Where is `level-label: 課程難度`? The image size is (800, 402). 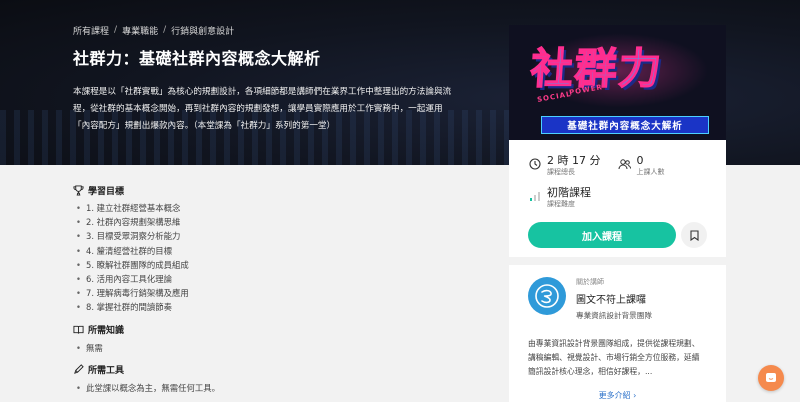
level-label: 課程難度 is located at coordinates (561, 204).